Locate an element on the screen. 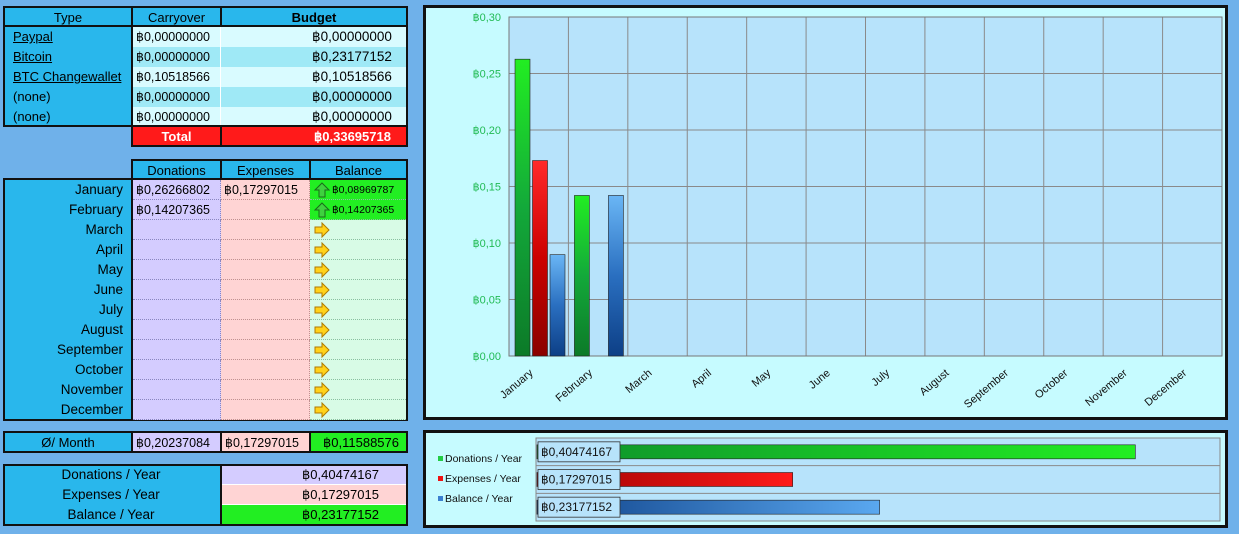 Image resolution: width=1239 pixels, height=534 pixels. y-tick-label: ฿0,15 is located at coordinates (487, 188).